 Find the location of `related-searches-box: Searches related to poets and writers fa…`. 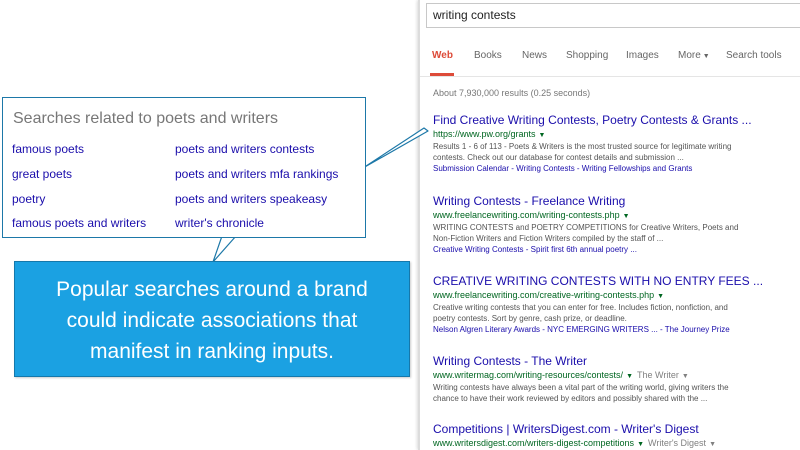

related-searches-box: Searches related to poets and writers fa… is located at coordinates (184, 167).